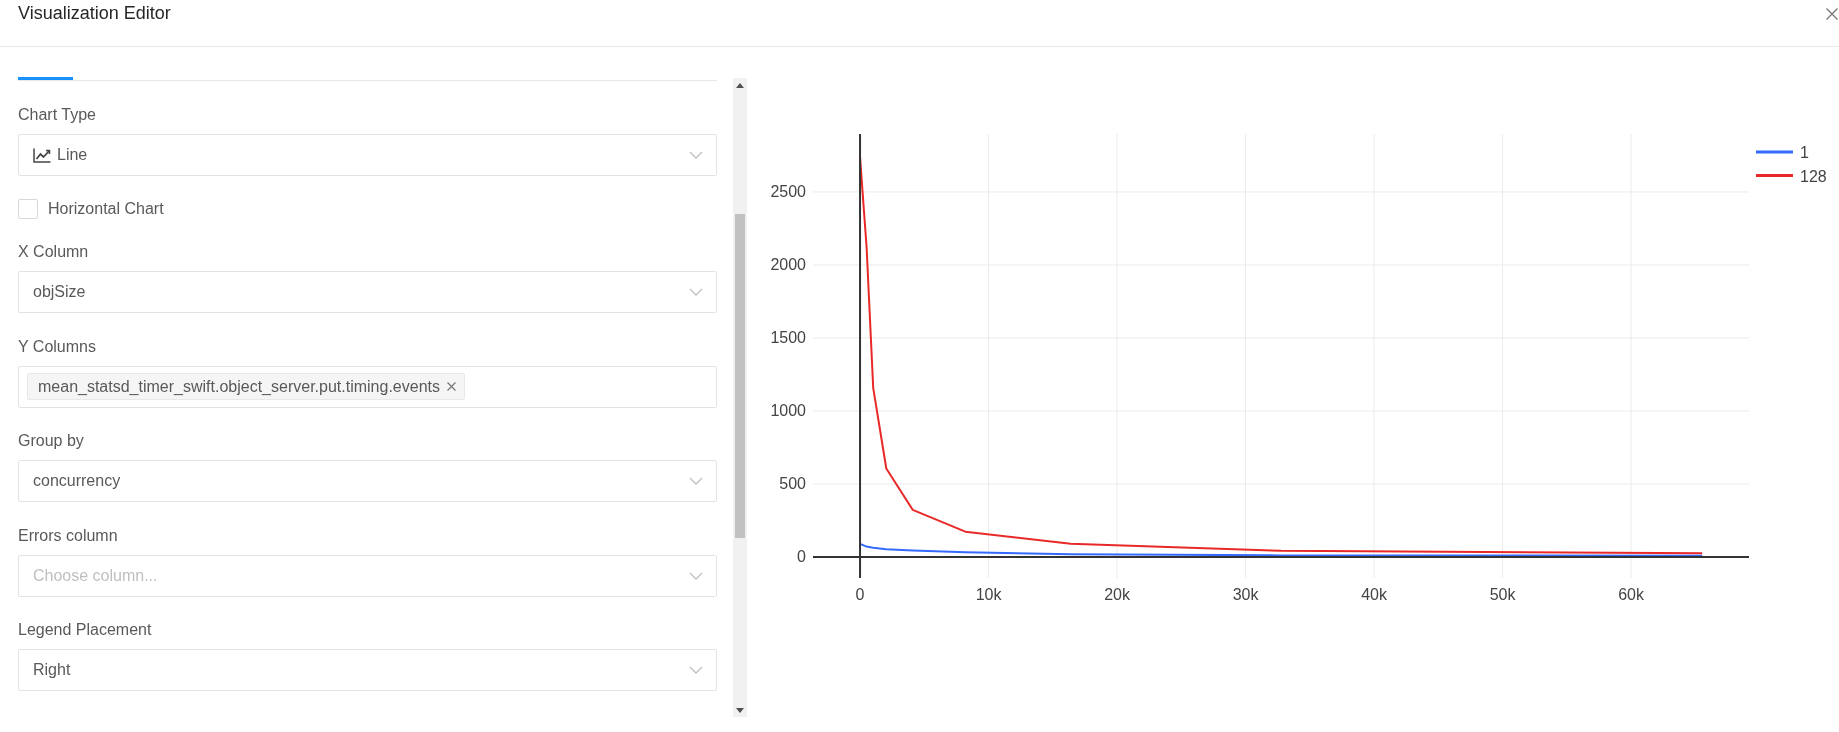 Image resolution: width=1839 pixels, height=732 pixels. Describe the element at coordinates (788, 265) in the screenshot. I see `axis-tick-label: 2000` at that location.